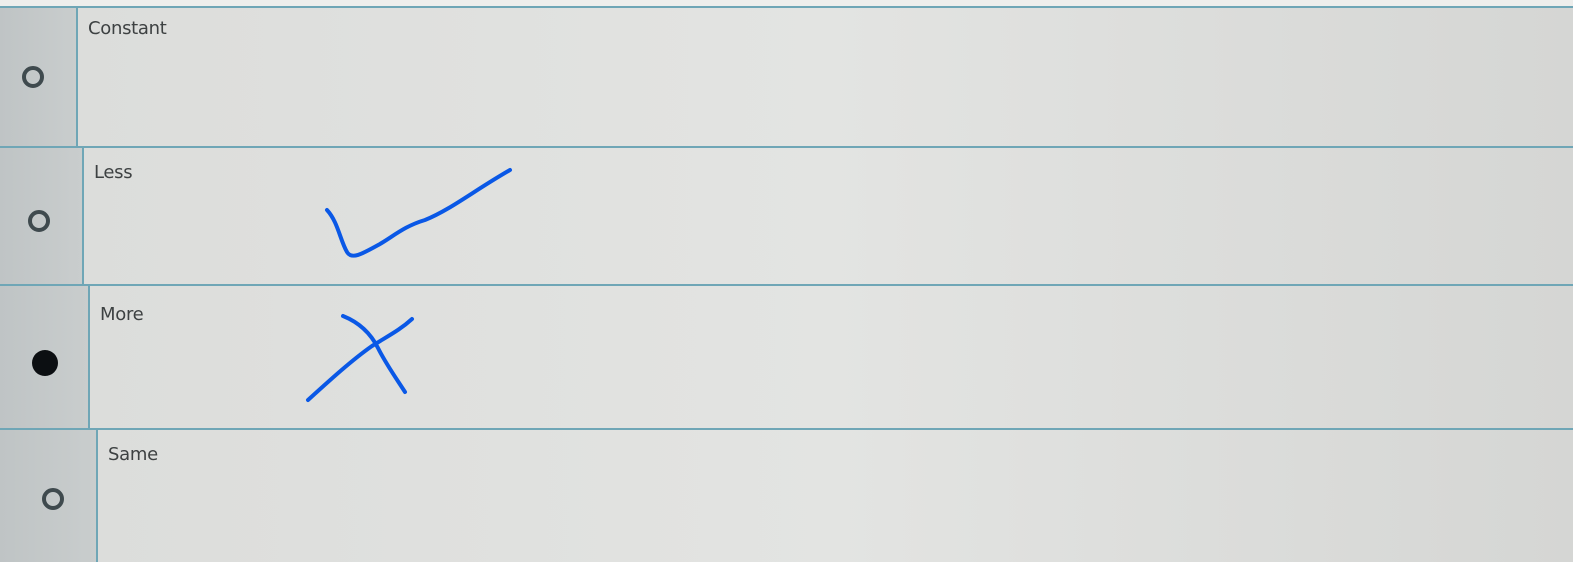 The height and width of the screenshot is (562, 1573). Describe the element at coordinates (113, 172) in the screenshot. I see `option-label-less: Less` at that location.